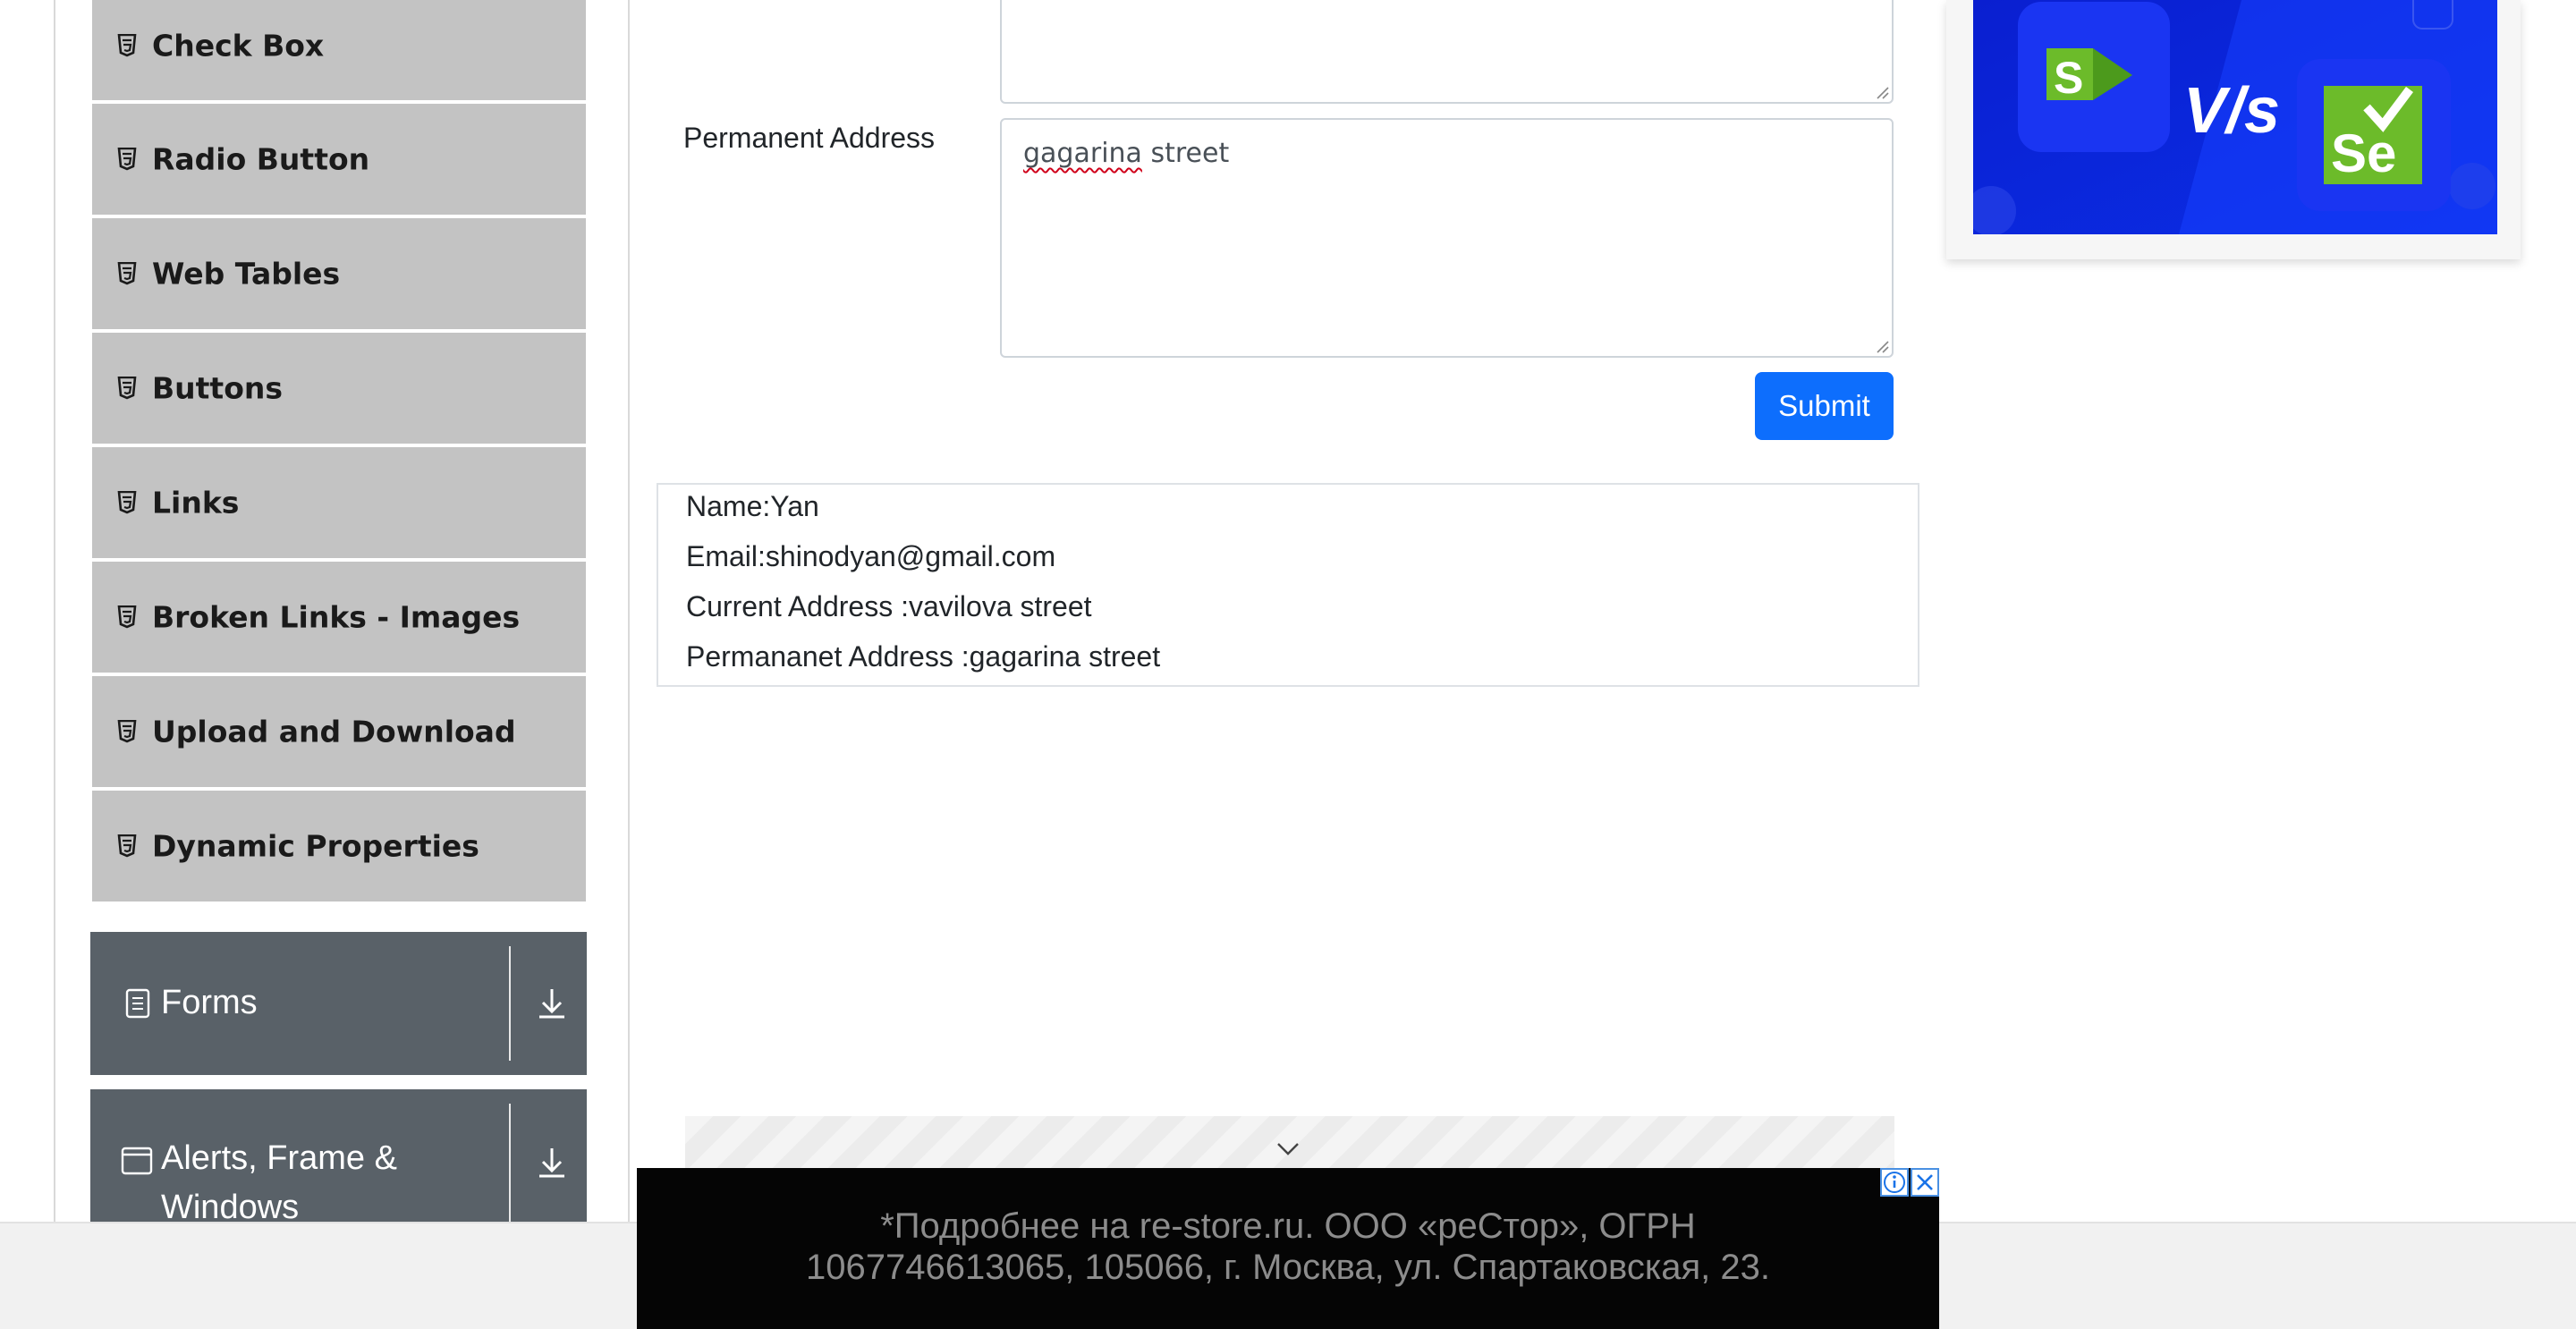 This screenshot has height=1329, width=2576. I want to click on sidebar-item-broken-links: Broken Links - Images, so click(339, 617).